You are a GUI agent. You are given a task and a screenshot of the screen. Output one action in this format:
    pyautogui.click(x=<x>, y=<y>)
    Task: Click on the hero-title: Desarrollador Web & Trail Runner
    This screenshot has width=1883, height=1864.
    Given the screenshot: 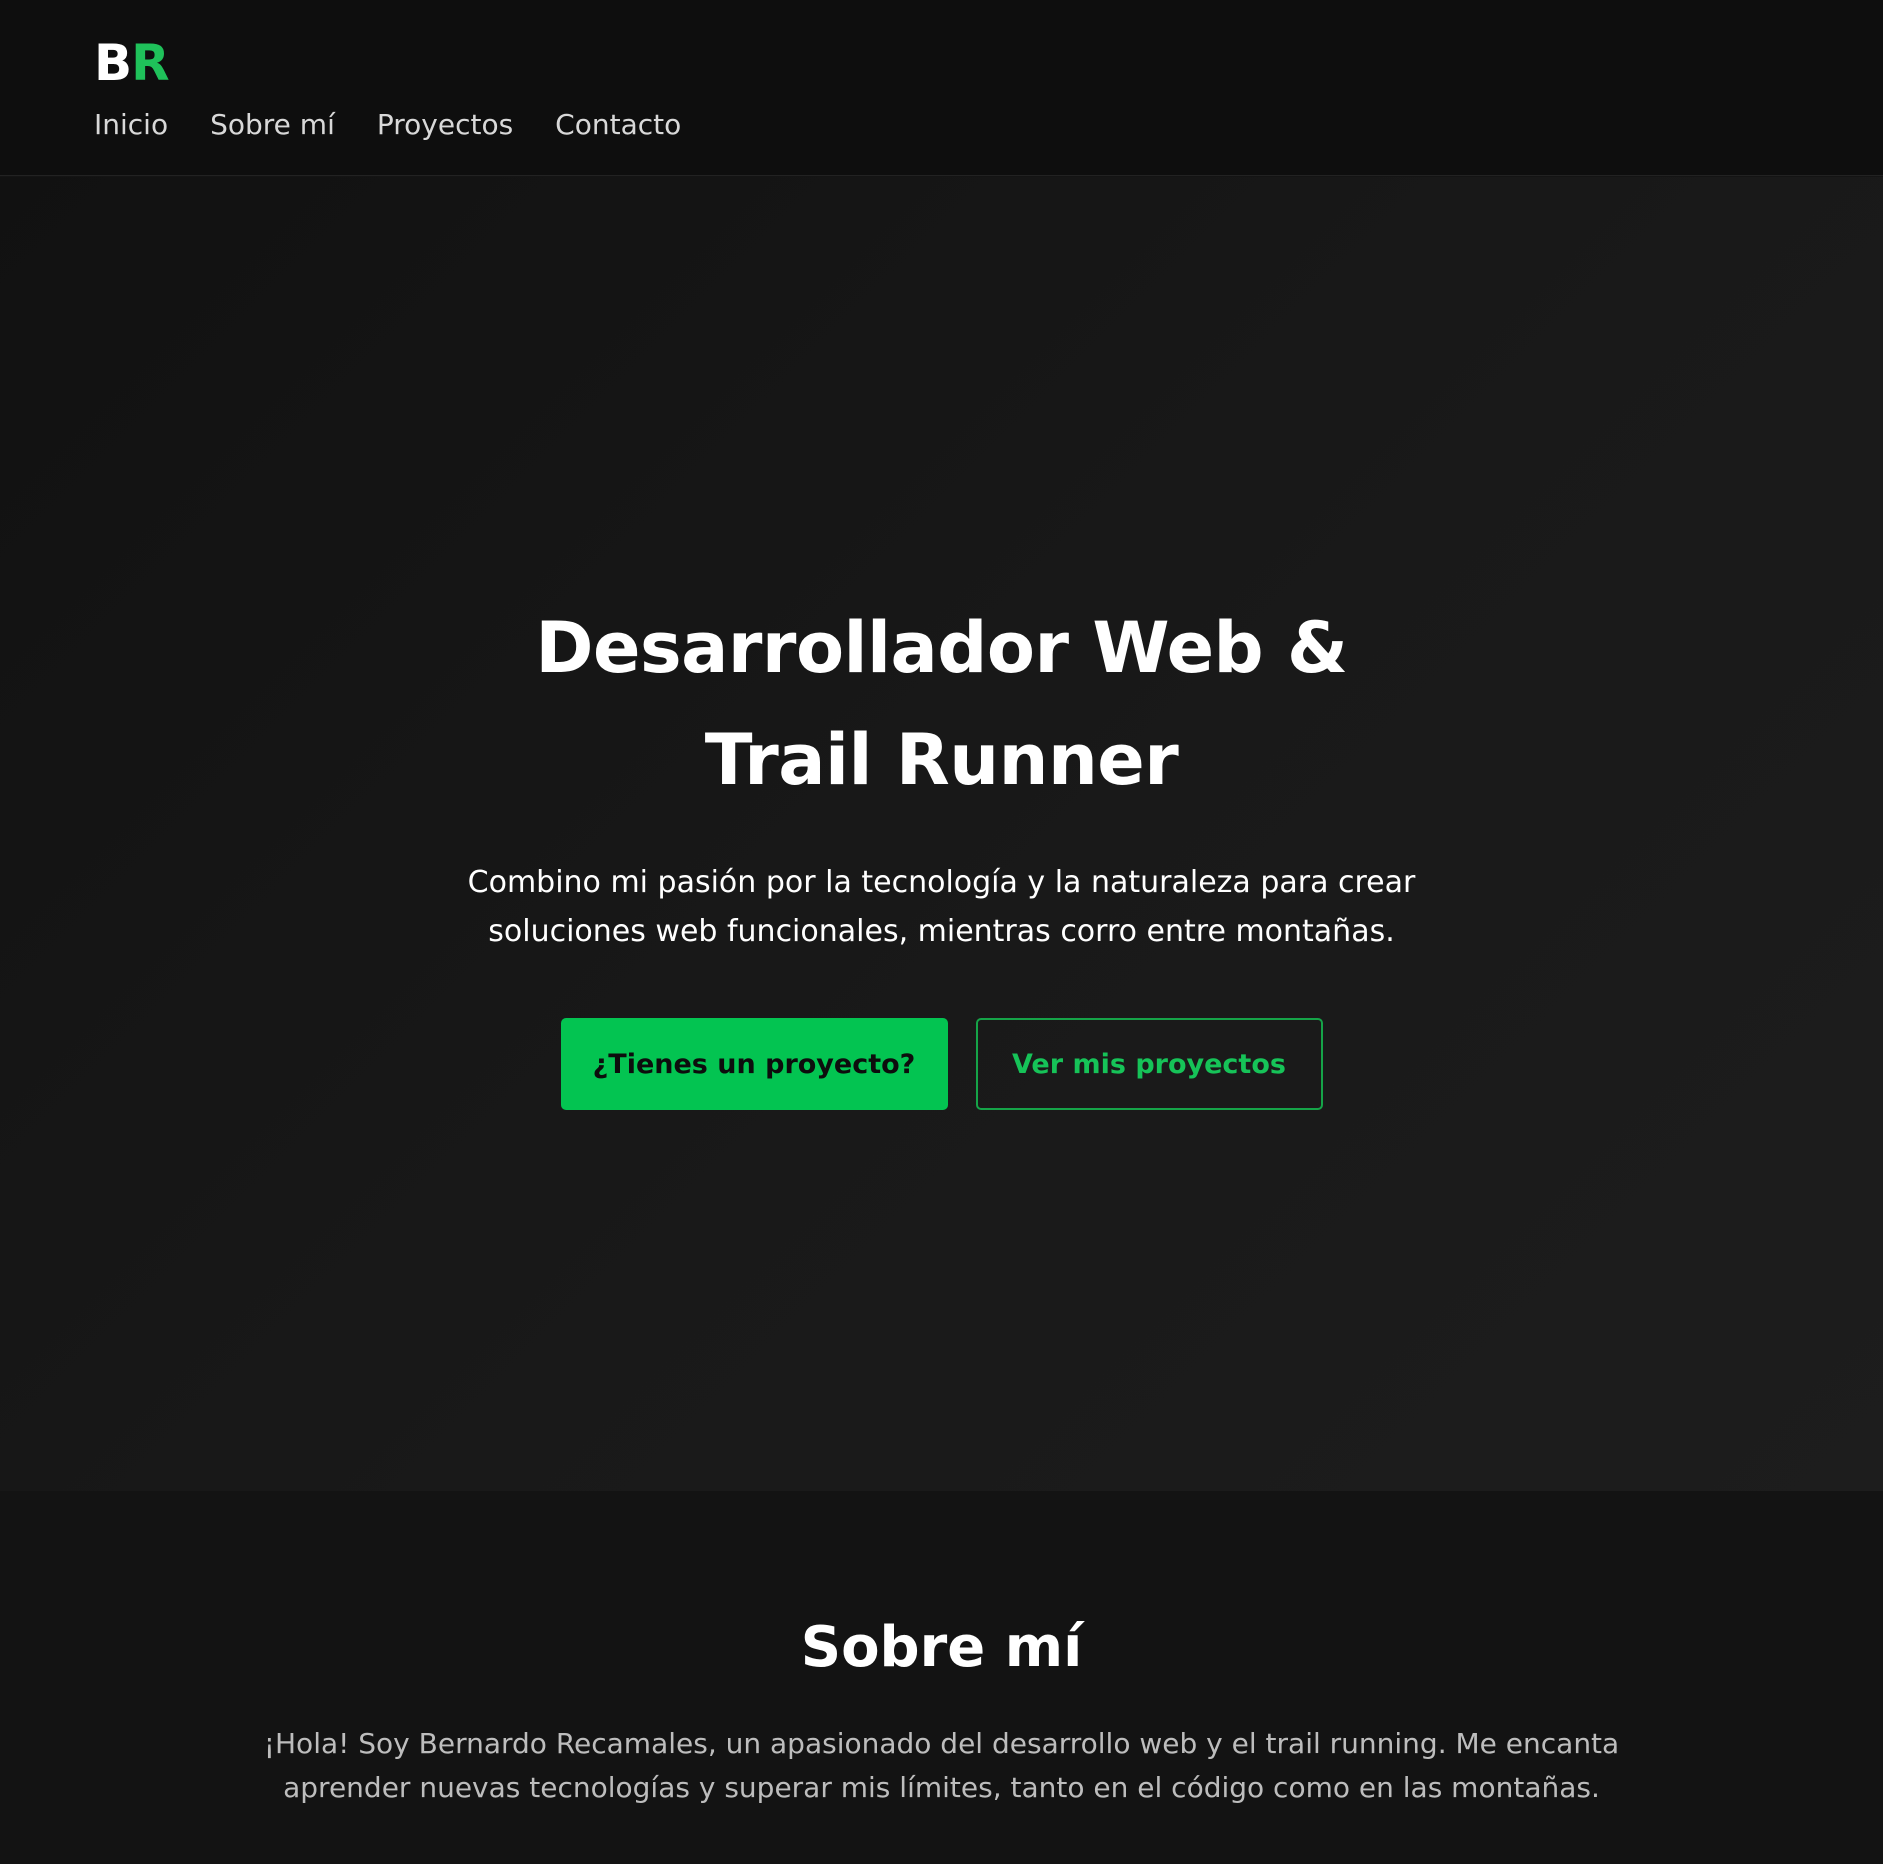 What is the action you would take?
    pyautogui.click(x=941, y=704)
    